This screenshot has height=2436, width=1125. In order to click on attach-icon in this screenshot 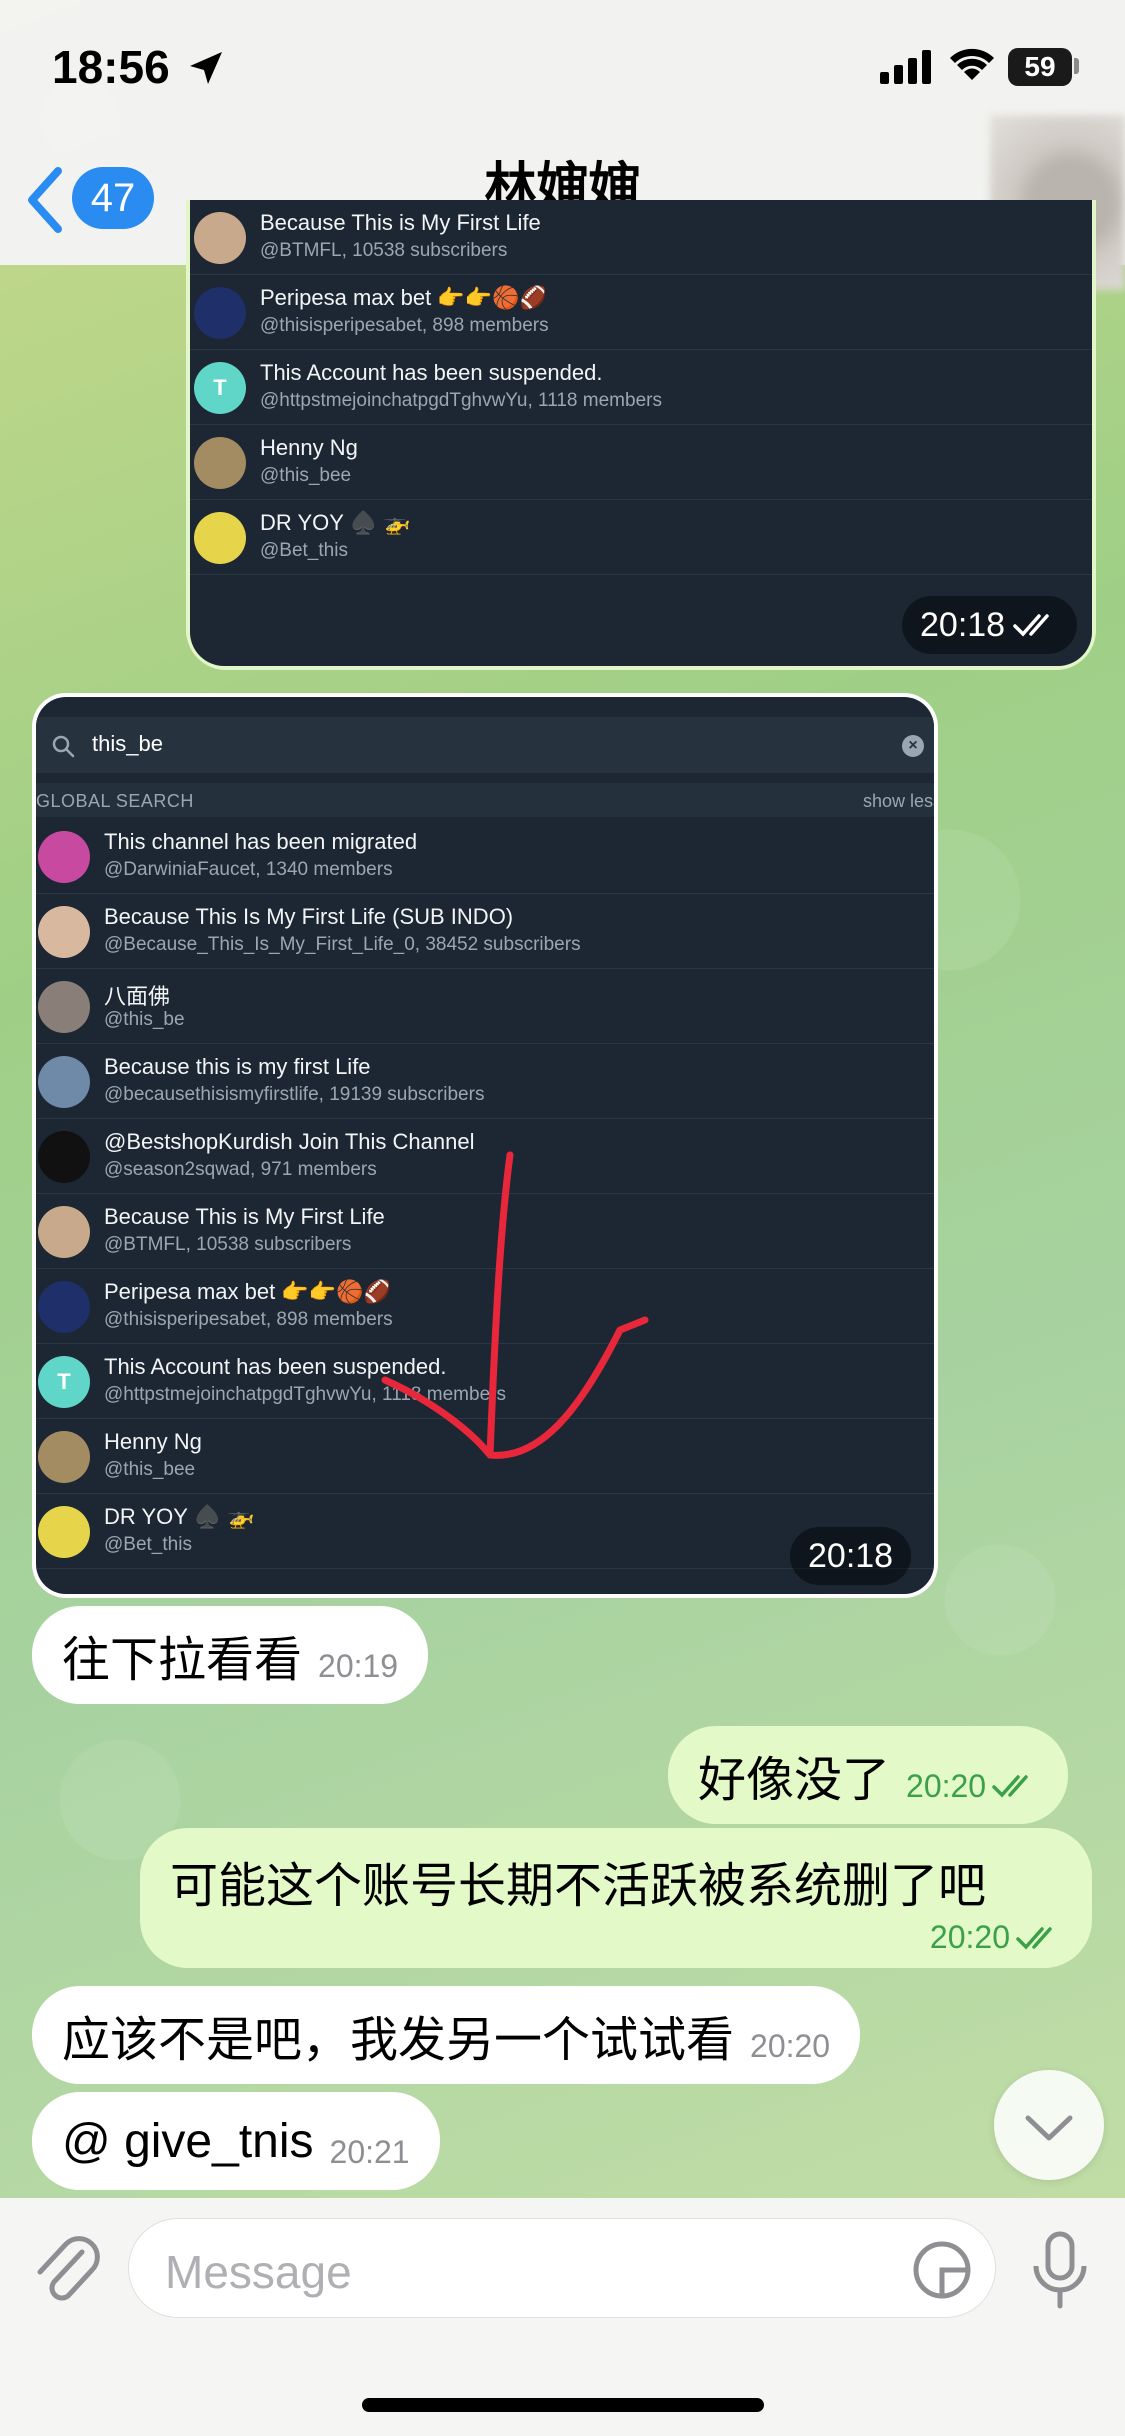, I will do `click(65, 2270)`.